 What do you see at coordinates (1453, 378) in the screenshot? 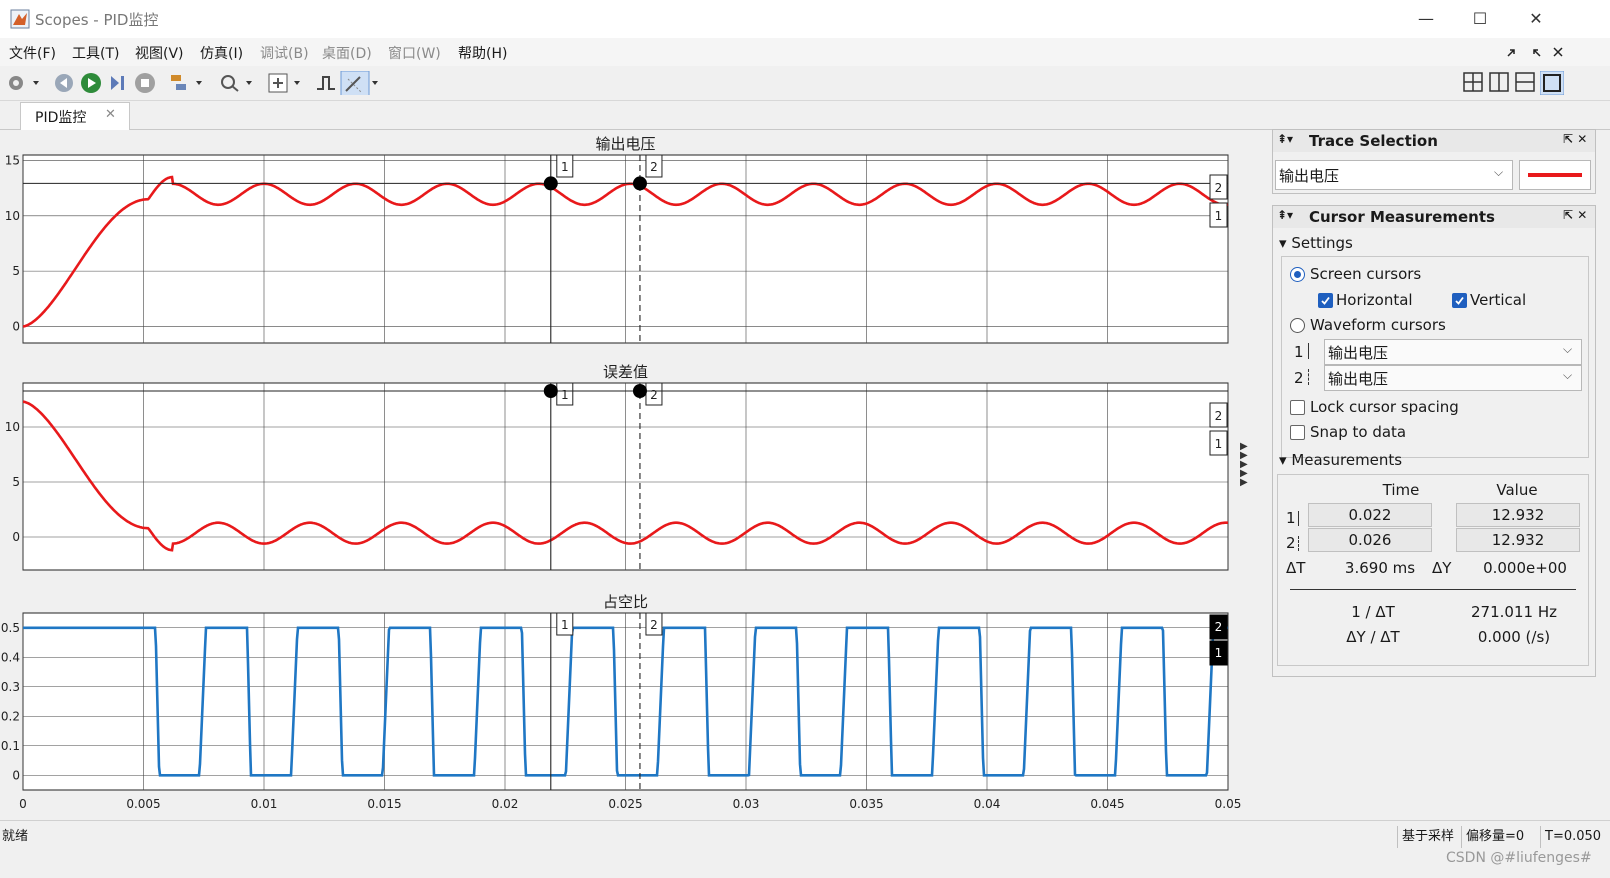
I see `cursor2-trace-dropdown: 输出电压 ⌵` at bounding box center [1453, 378].